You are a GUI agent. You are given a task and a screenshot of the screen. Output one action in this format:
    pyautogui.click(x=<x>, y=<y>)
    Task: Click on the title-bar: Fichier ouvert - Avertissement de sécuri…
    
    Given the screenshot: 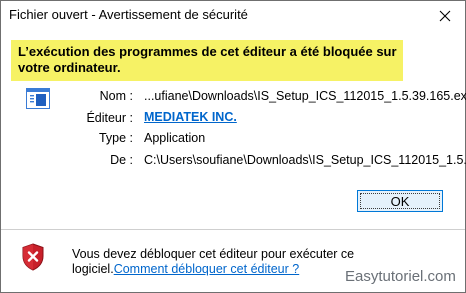 What is the action you would take?
    pyautogui.click(x=233, y=16)
    